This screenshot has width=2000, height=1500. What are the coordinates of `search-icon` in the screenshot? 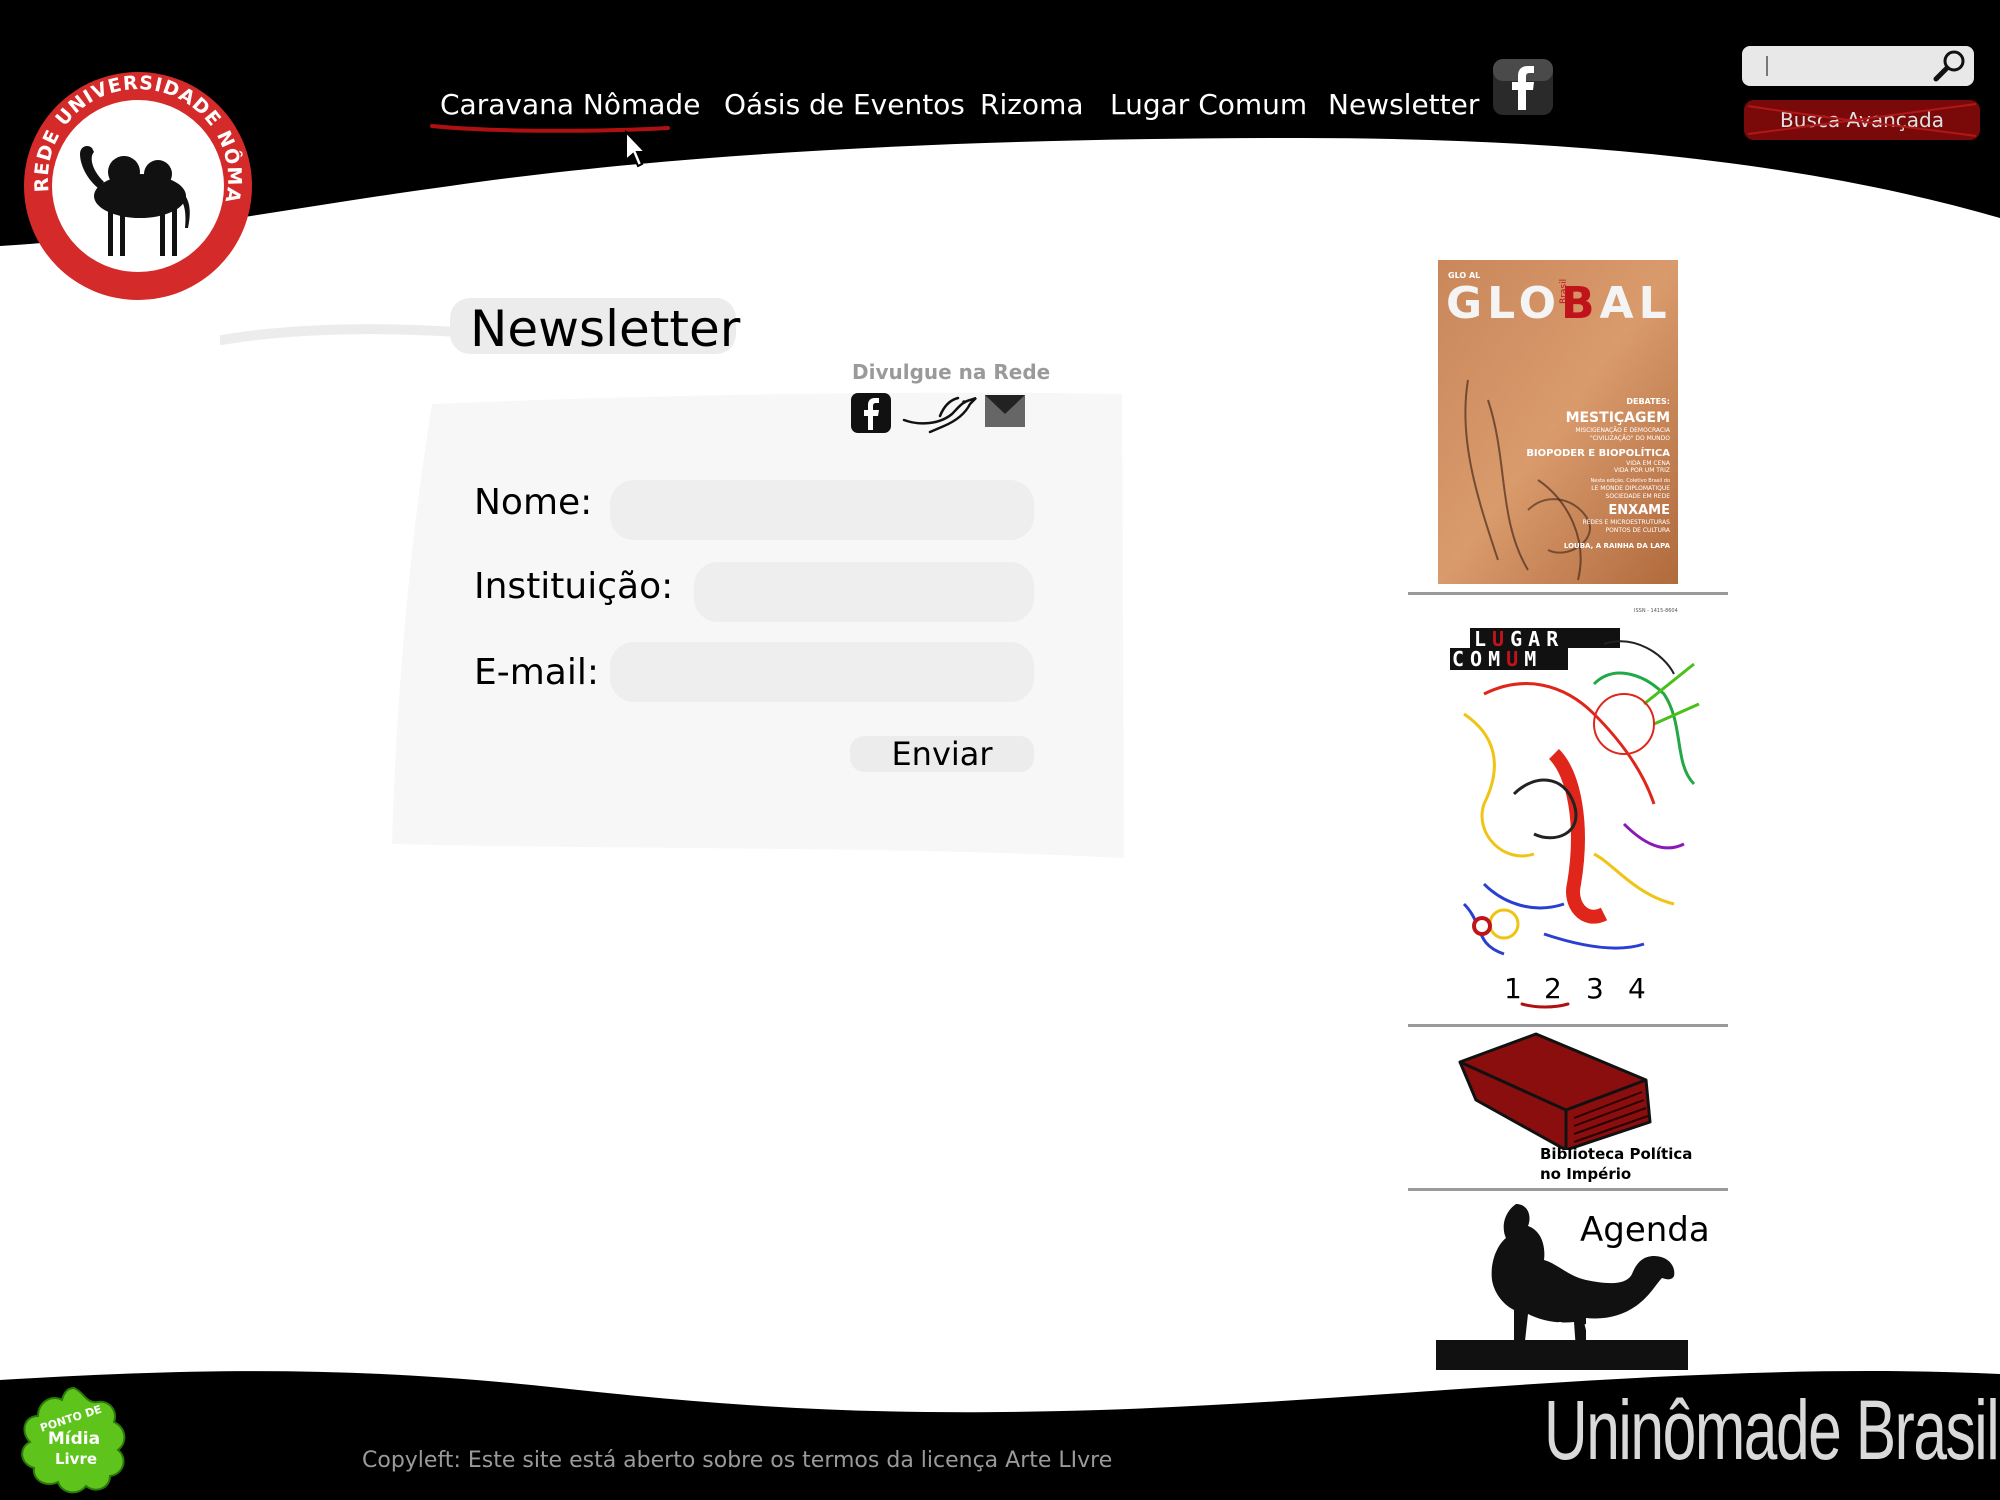 It's located at (1950, 66).